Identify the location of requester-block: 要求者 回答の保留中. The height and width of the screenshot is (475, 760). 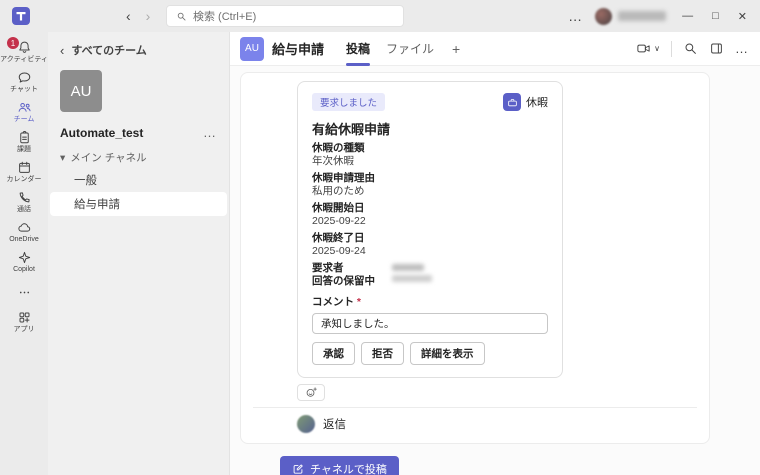
(430, 275).